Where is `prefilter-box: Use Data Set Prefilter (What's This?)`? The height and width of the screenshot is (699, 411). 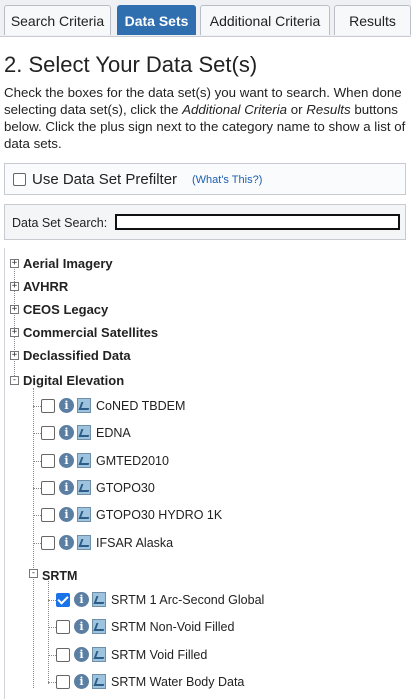
prefilter-box: Use Data Set Prefilter (What's This?) is located at coordinates (205, 179).